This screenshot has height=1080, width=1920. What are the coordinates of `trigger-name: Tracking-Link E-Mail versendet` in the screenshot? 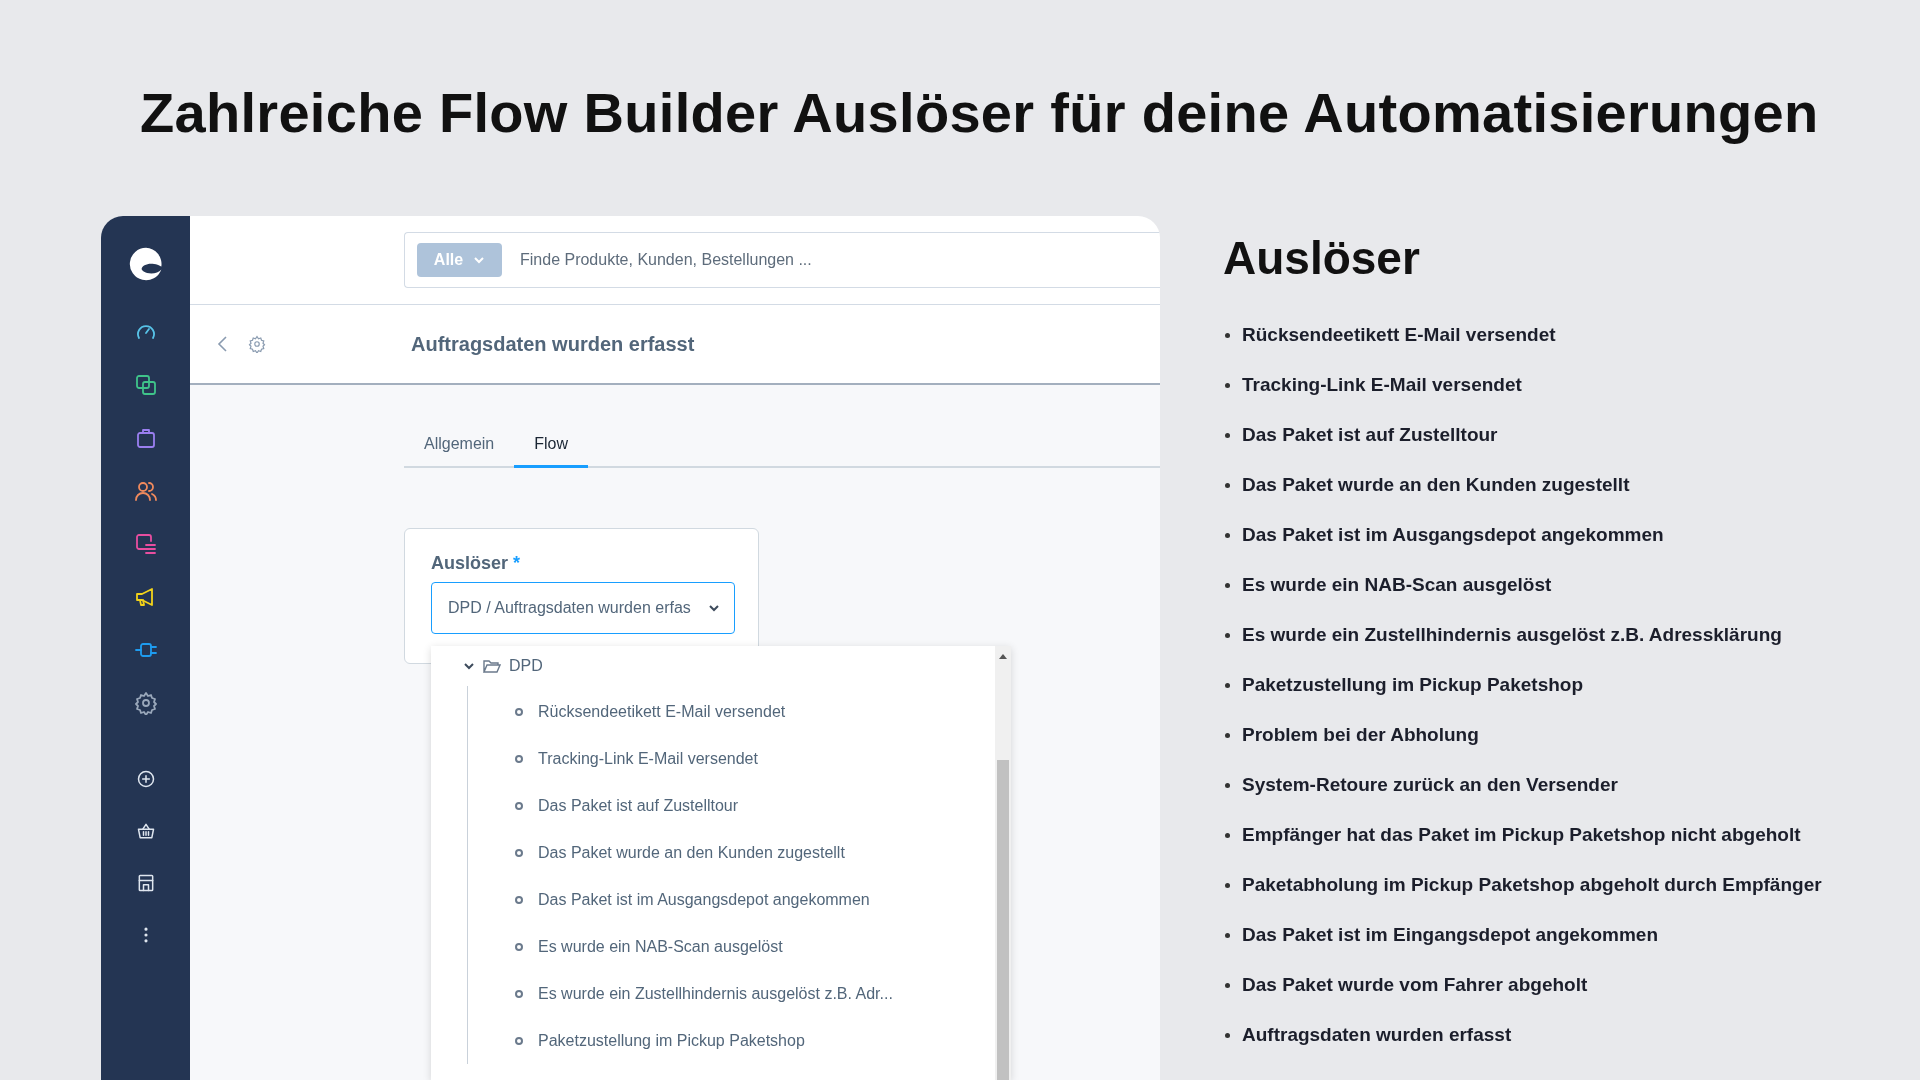 It's located at (1382, 385).